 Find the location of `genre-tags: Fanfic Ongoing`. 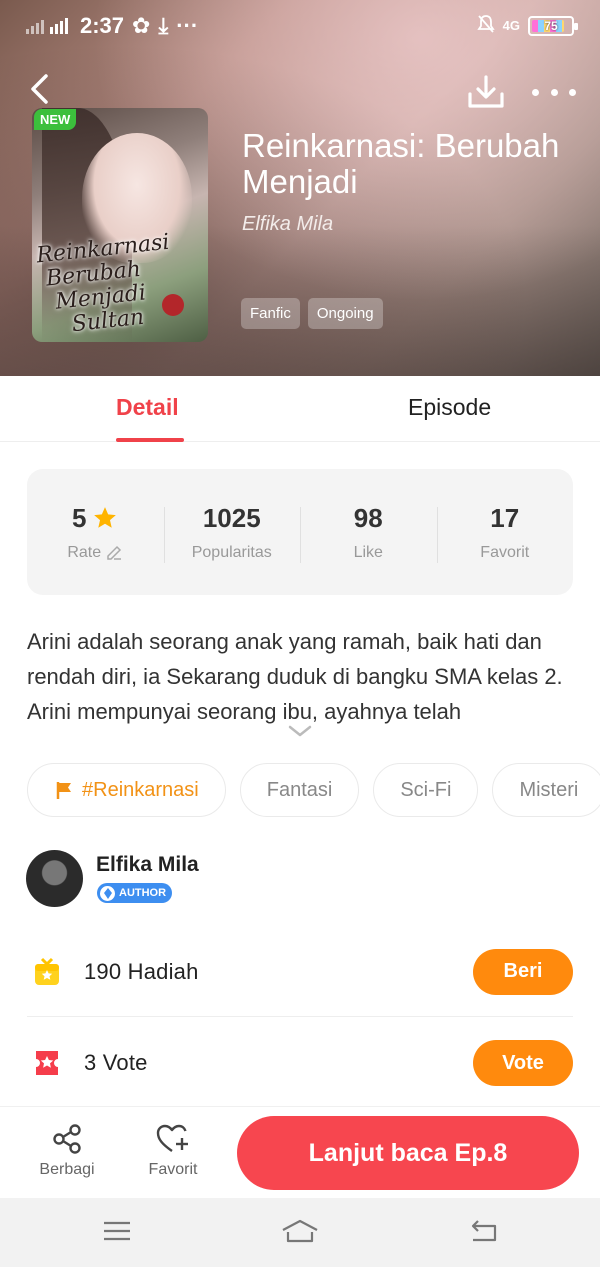

genre-tags: Fanfic Ongoing is located at coordinates (312, 313).